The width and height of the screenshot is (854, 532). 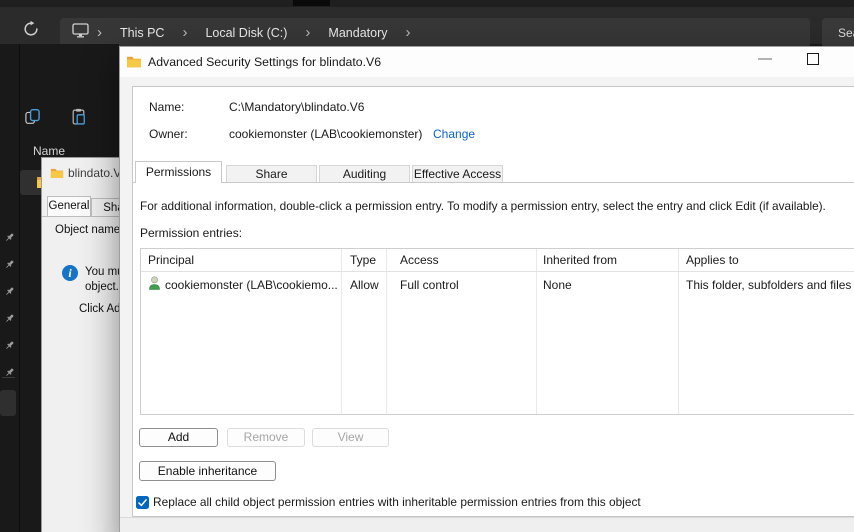 I want to click on info-icon: i, so click(x=70, y=273).